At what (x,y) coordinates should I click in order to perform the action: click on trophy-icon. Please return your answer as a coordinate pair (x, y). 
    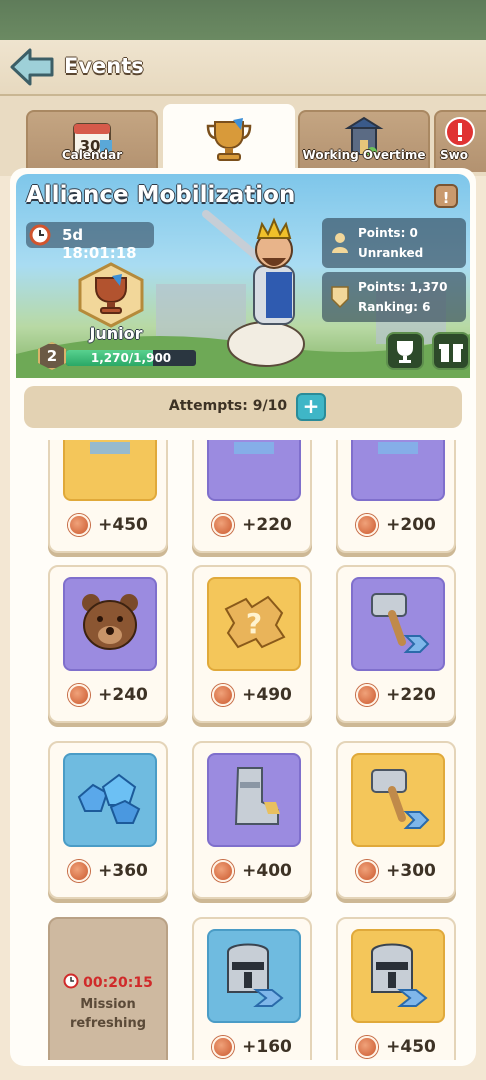
    Looking at the image, I should click on (229, 142).